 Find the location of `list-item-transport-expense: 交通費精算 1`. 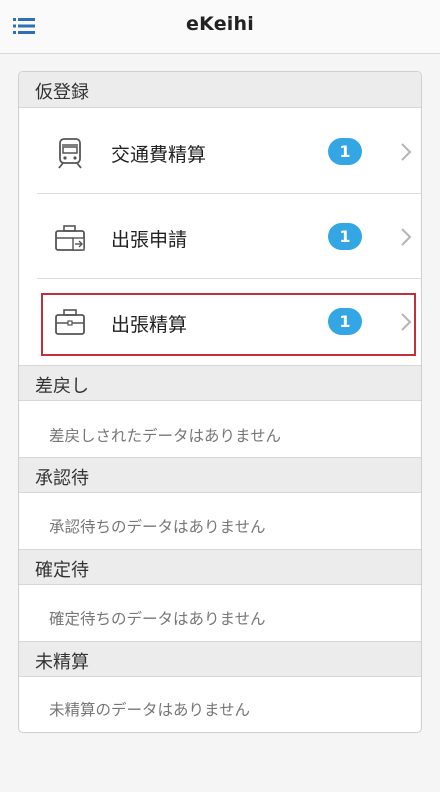

list-item-transport-expense: 交通費精算 1 is located at coordinates (229, 151).